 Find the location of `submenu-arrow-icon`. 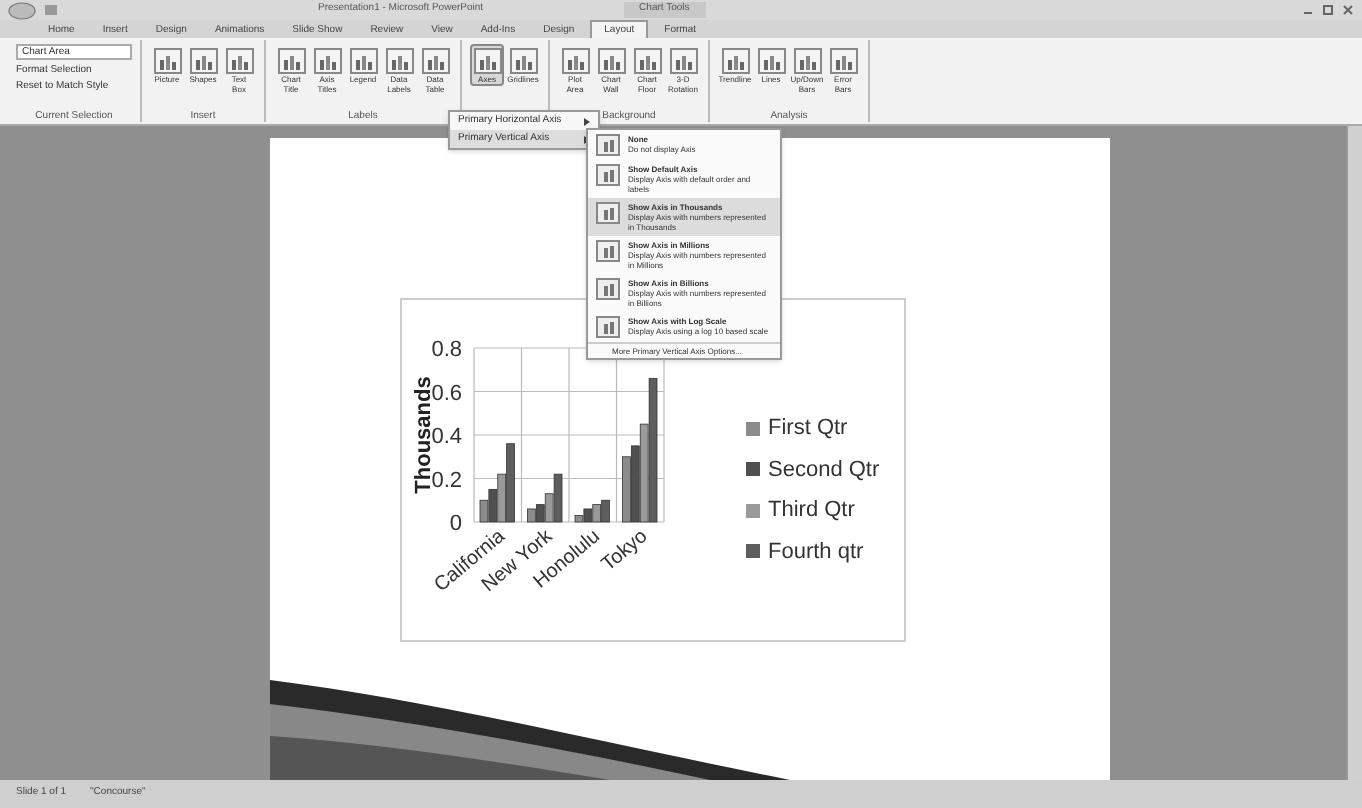

submenu-arrow-icon is located at coordinates (587, 121).